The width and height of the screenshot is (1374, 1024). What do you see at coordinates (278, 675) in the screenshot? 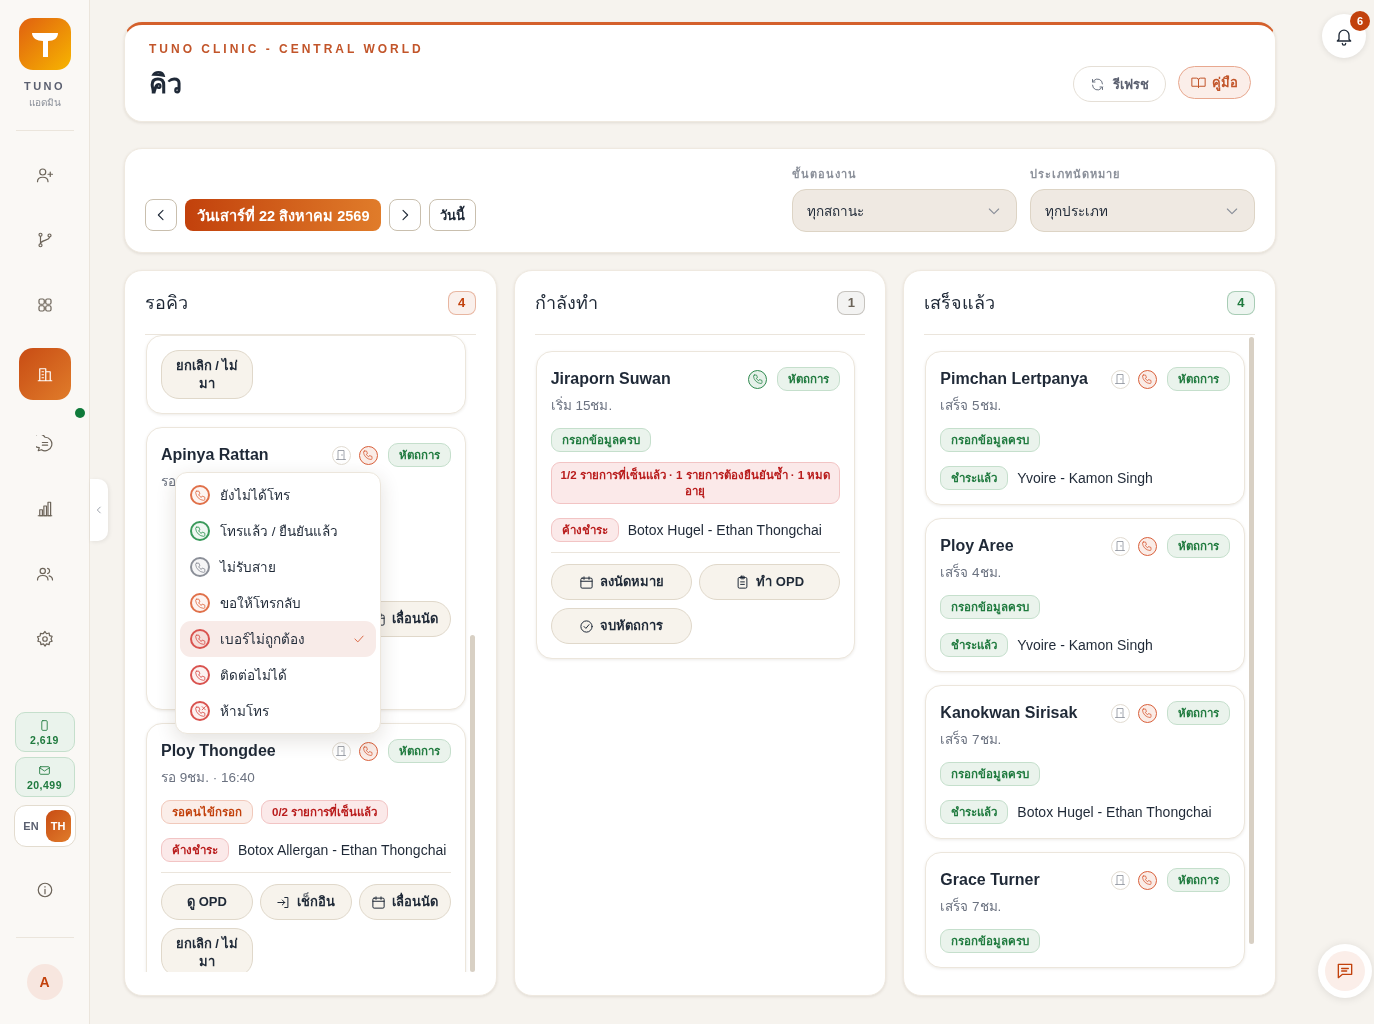
I see `menu-item: ติดต่อไม่ได้` at bounding box center [278, 675].